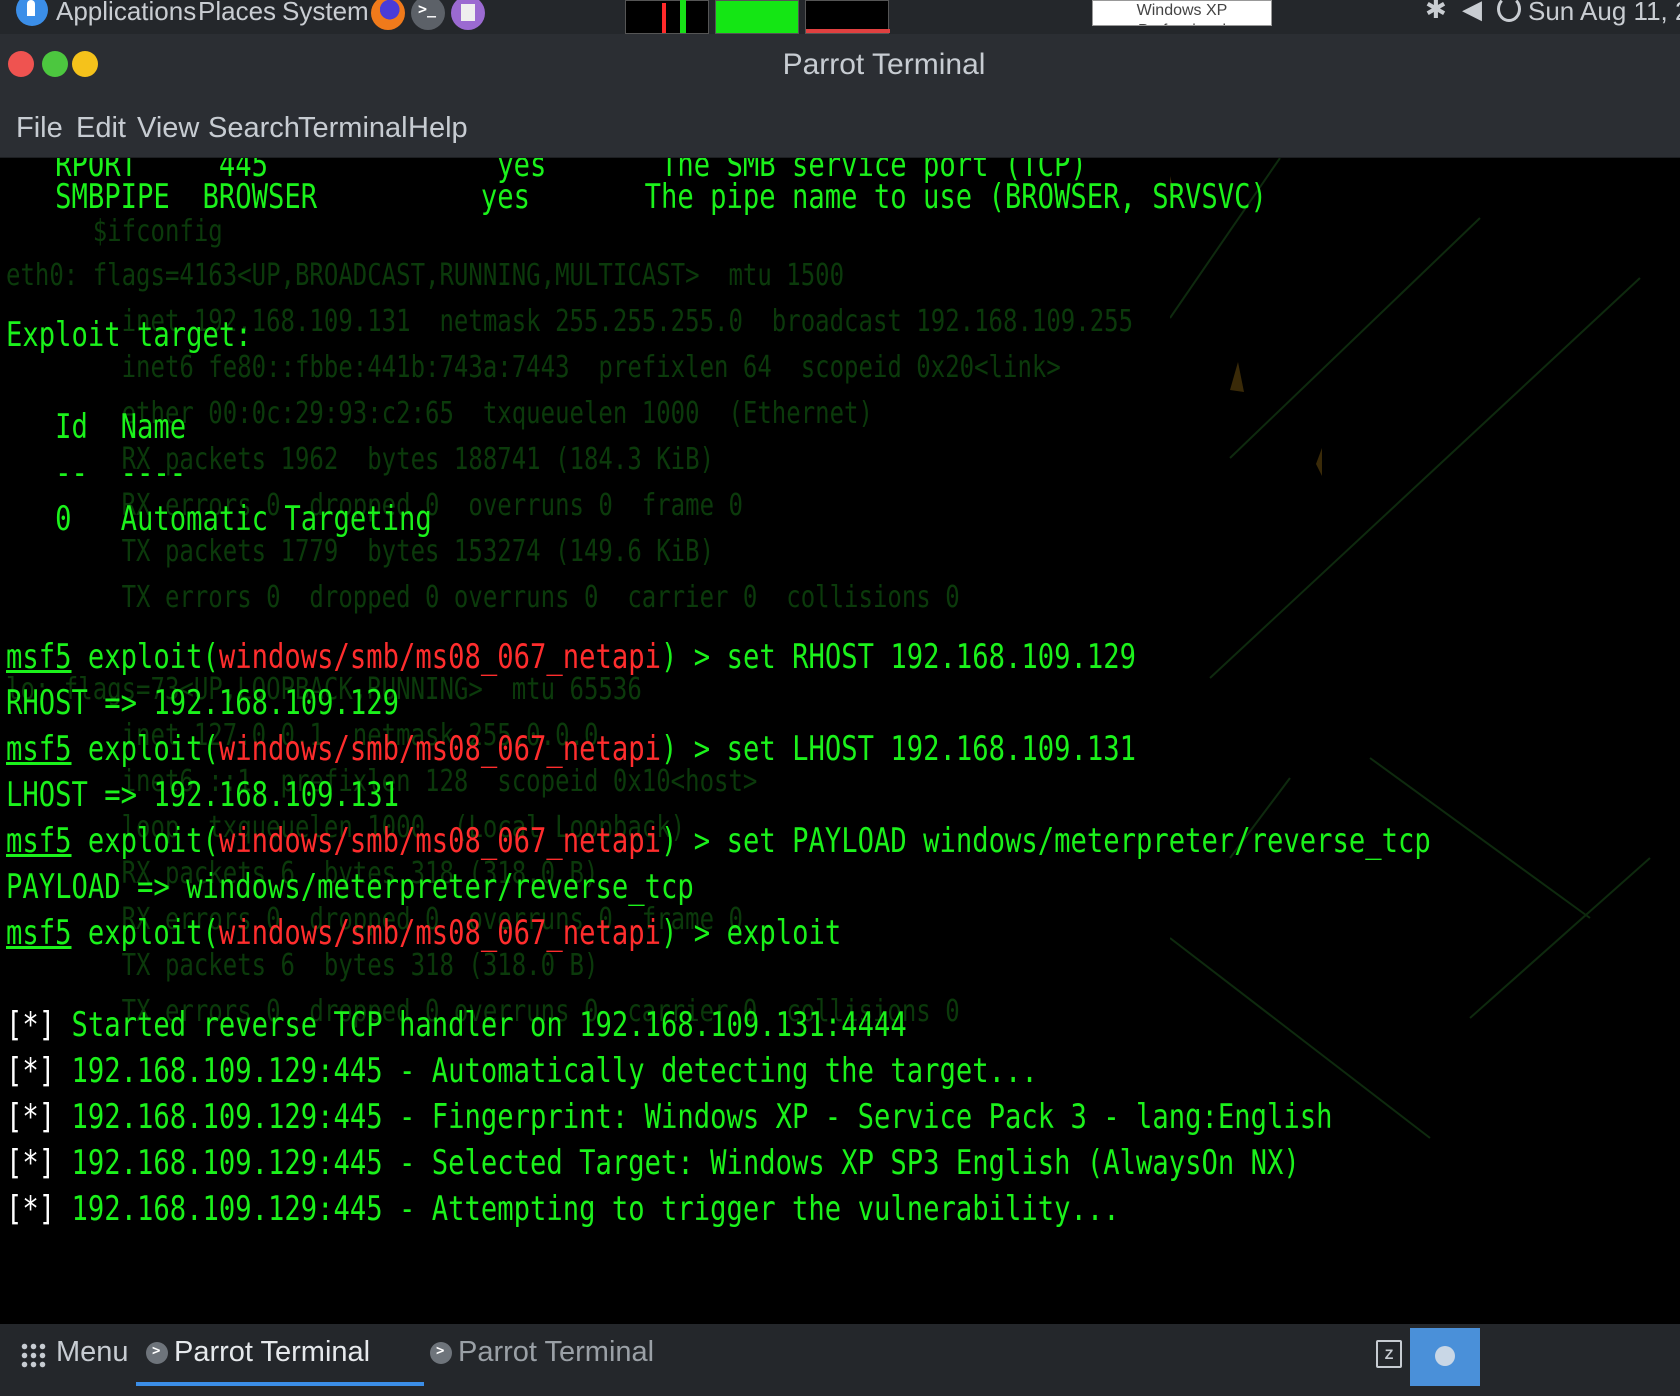 Image resolution: width=1680 pixels, height=1396 pixels. What do you see at coordinates (1662, 741) in the screenshot?
I see `terminal-scrollbar` at bounding box center [1662, 741].